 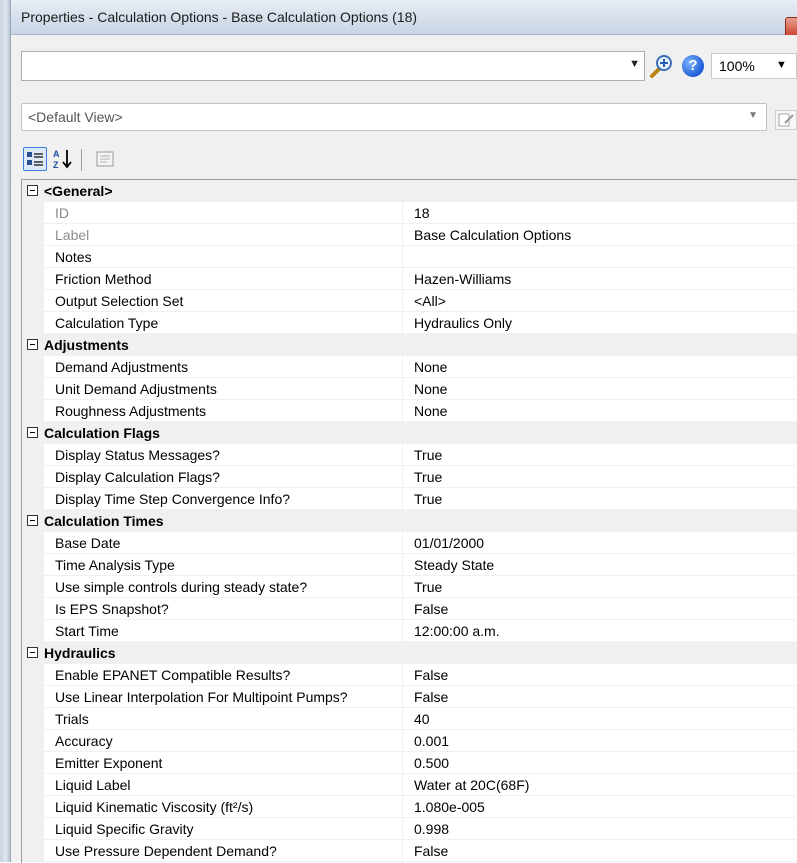 What do you see at coordinates (409, 323) in the screenshot?
I see `property-row: Calculation Type Hydraulics Only` at bounding box center [409, 323].